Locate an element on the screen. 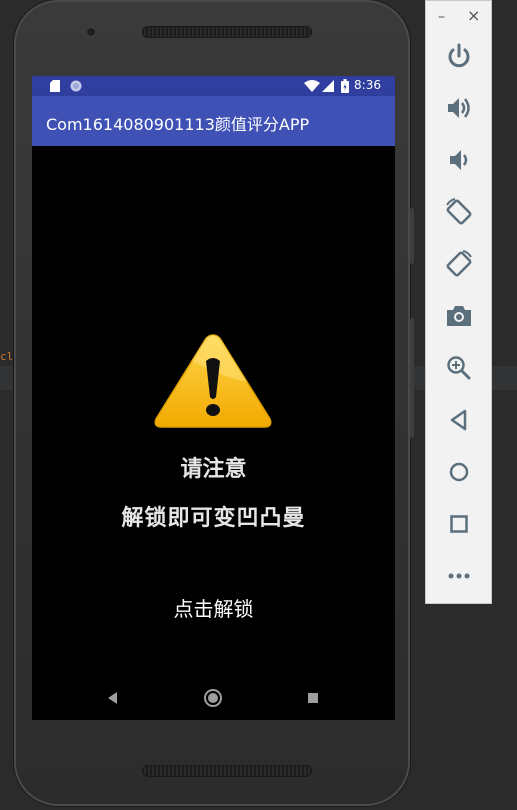 This screenshot has width=517, height=810. power-icon is located at coordinates (459, 55).